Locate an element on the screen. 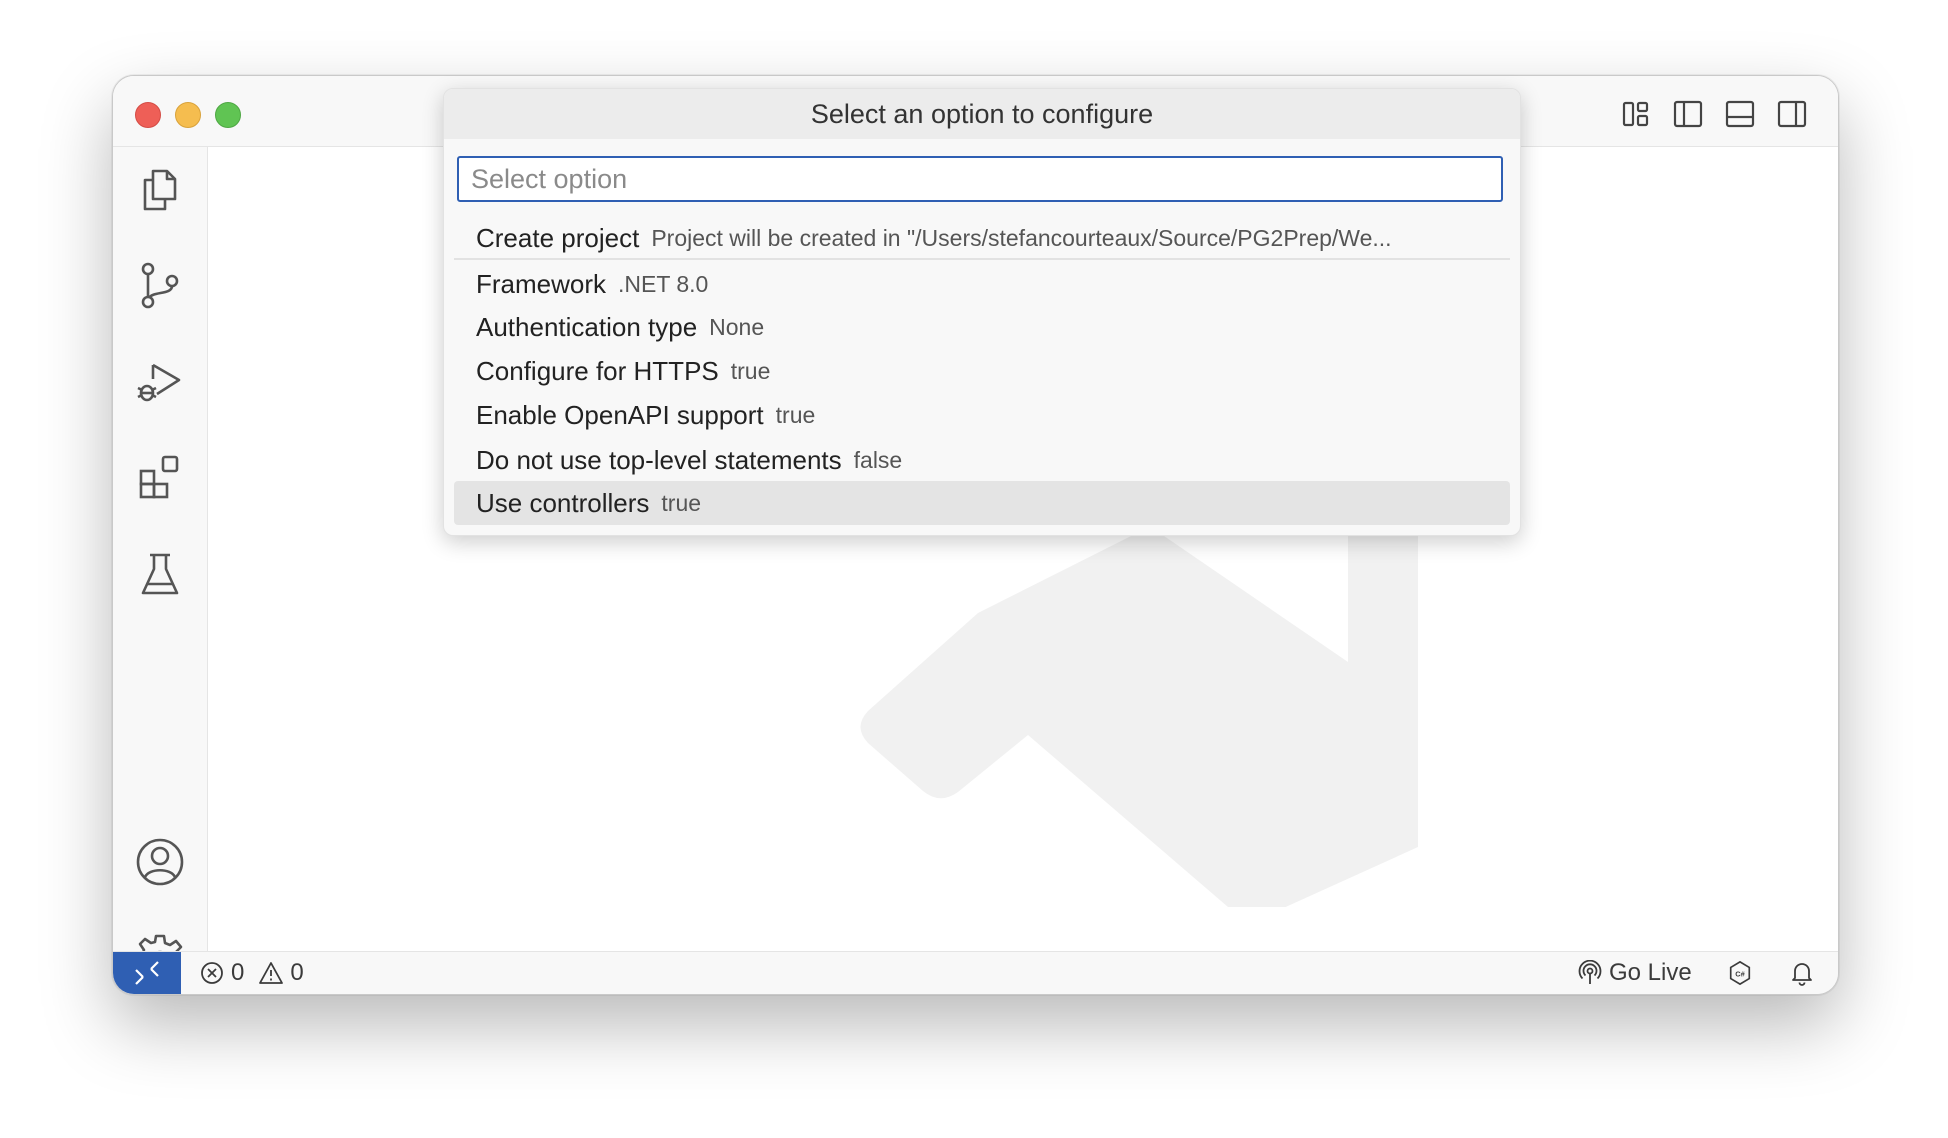  option-label: Enable OpenAPI support is located at coordinates (620, 414).